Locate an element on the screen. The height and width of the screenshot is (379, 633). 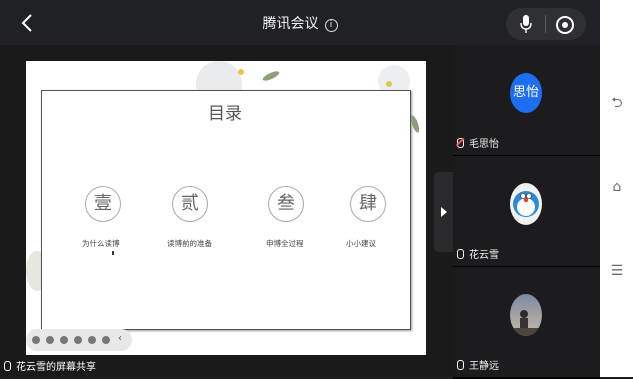
audio-record-controls is located at coordinates (546, 24).